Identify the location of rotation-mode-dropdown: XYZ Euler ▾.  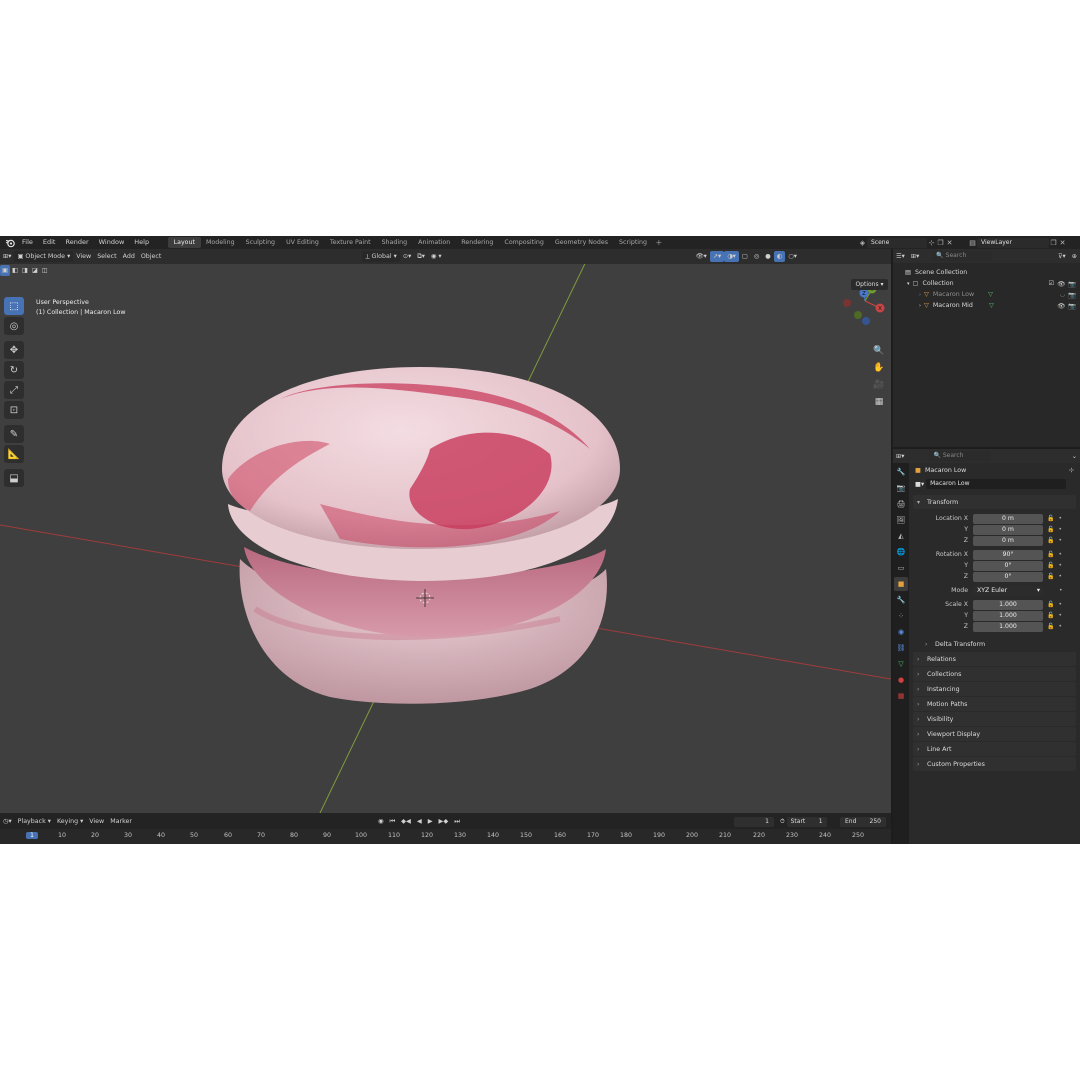
(1008, 590).